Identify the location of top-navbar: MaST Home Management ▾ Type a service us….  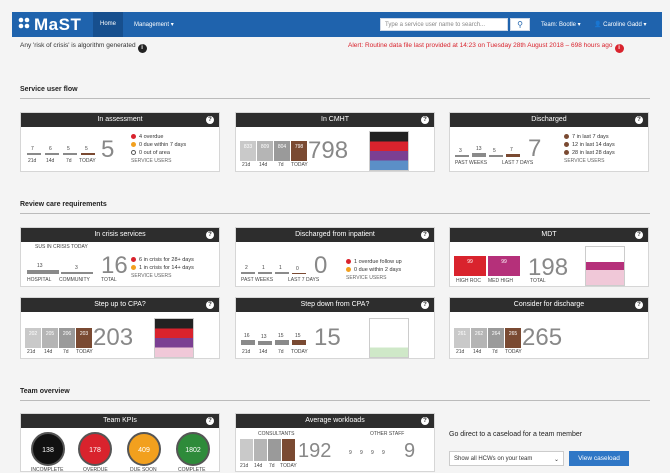
(337, 24).